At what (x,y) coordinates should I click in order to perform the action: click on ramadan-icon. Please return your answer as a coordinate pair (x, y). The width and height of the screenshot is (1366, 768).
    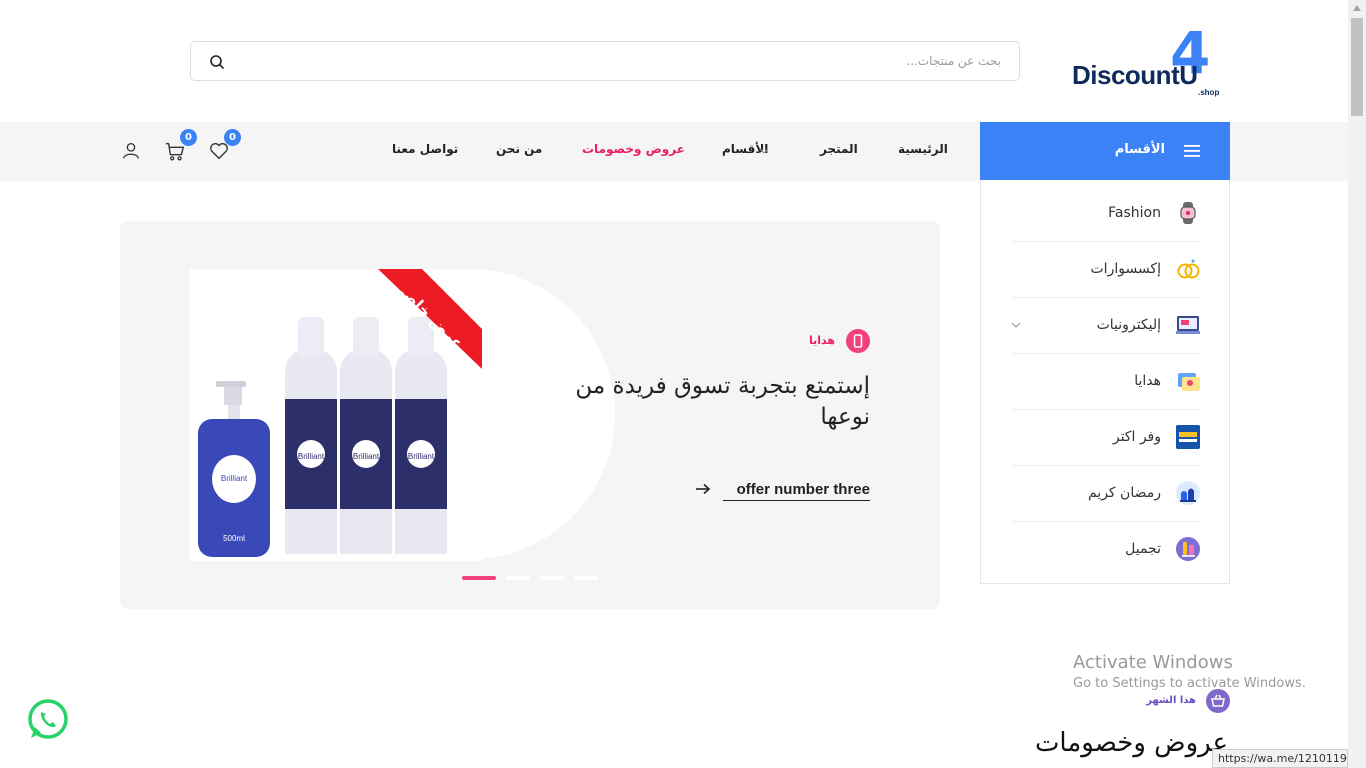
    Looking at the image, I should click on (1188, 493).